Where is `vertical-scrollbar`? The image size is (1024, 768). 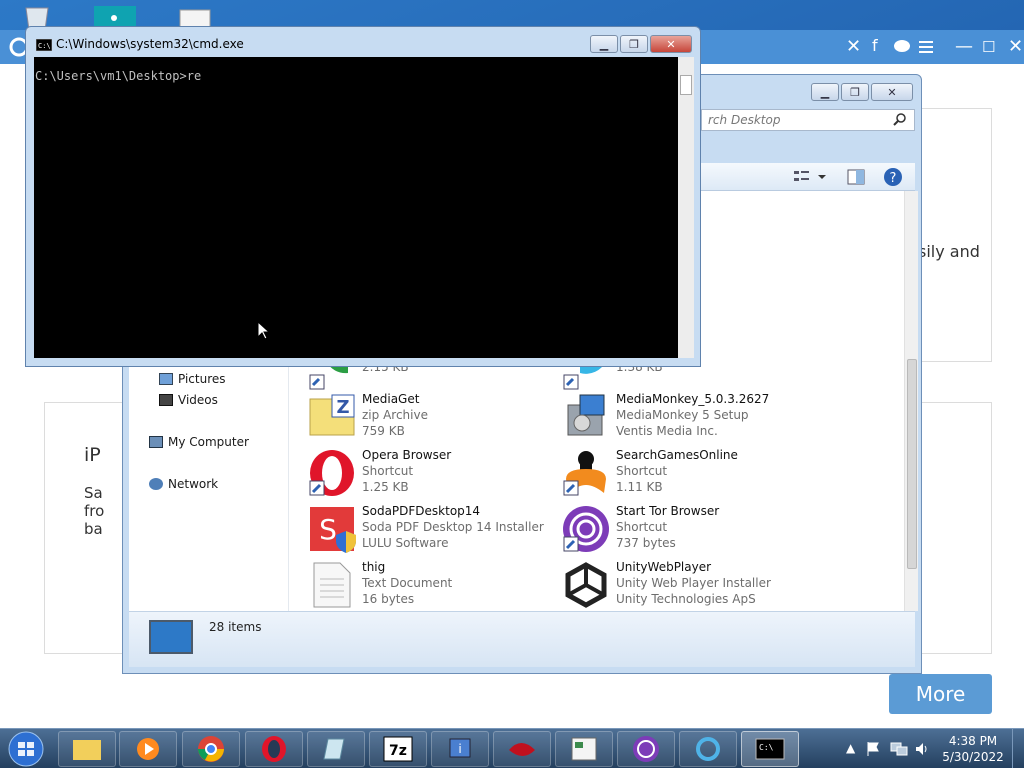 vertical-scrollbar is located at coordinates (911, 401).